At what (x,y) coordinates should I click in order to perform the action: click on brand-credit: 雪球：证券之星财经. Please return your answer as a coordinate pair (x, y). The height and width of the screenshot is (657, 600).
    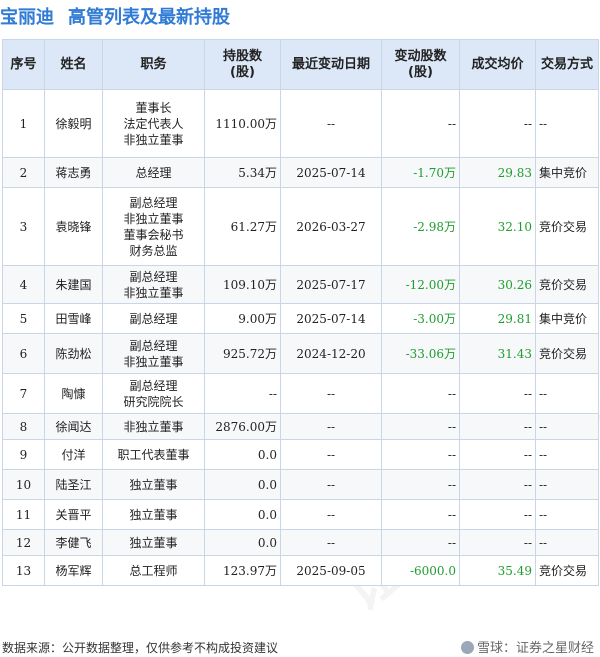
    Looking at the image, I should click on (527, 646).